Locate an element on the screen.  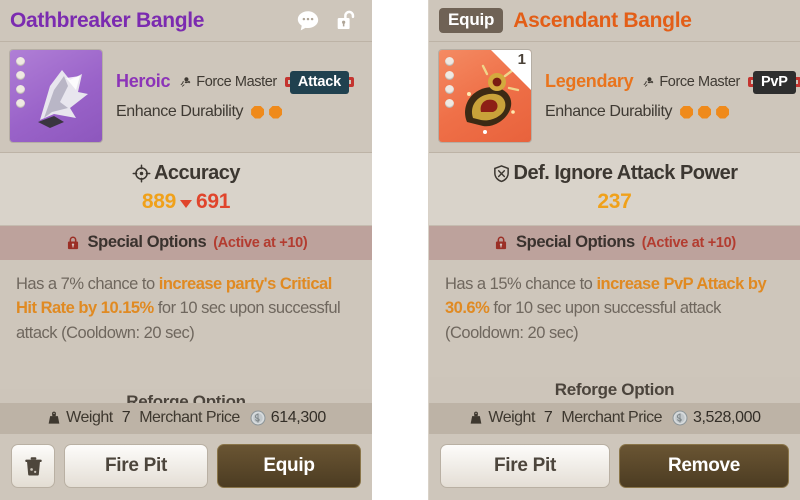
main-stat-name: Def. Ignore Attack Power is located at coordinates (625, 173).